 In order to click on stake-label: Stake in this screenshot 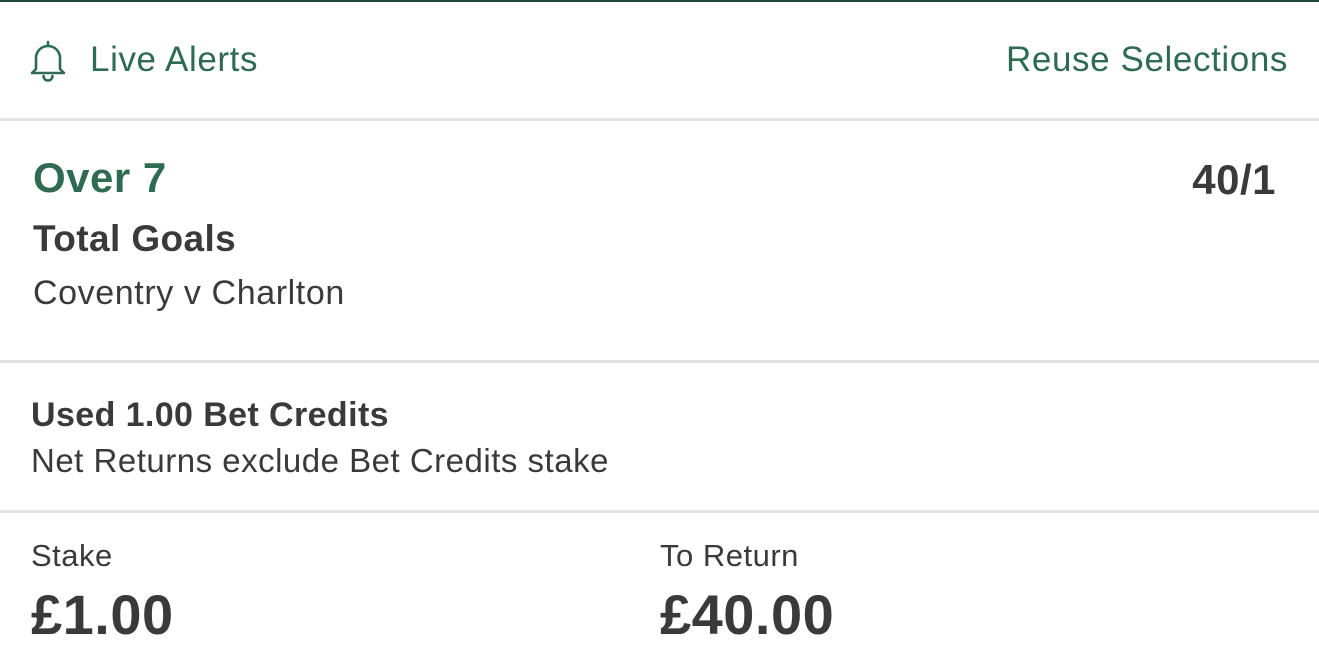, I will do `click(72, 555)`.